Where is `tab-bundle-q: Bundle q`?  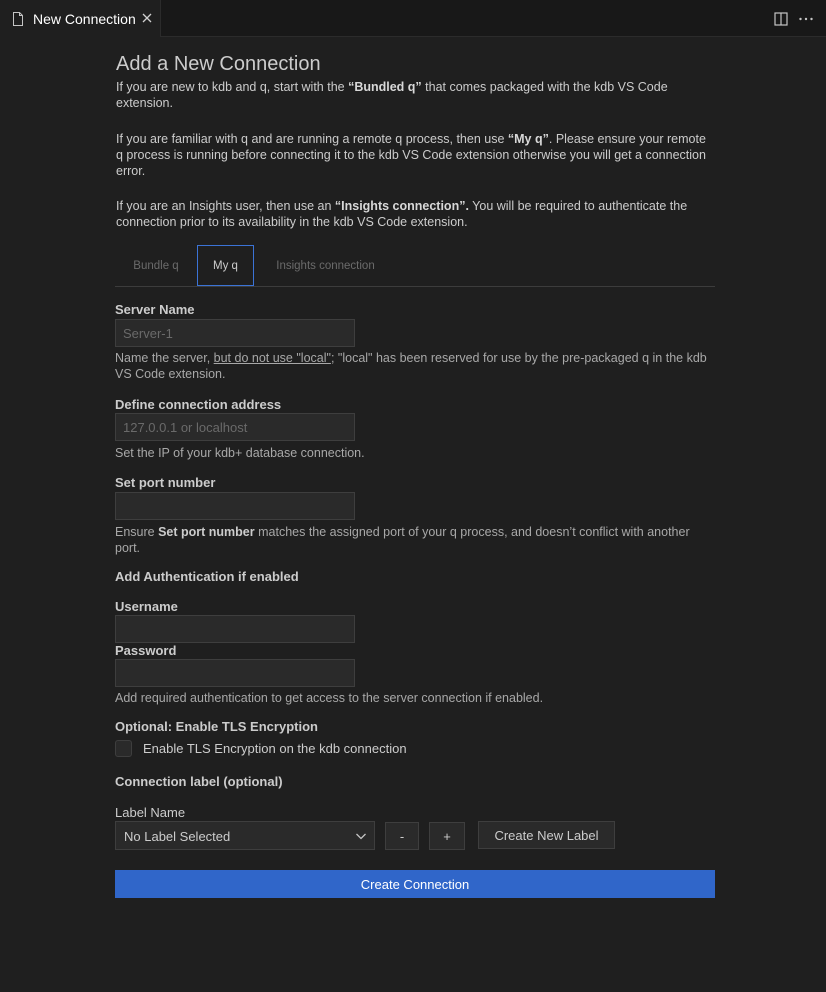
tab-bundle-q: Bundle q is located at coordinates (156, 265).